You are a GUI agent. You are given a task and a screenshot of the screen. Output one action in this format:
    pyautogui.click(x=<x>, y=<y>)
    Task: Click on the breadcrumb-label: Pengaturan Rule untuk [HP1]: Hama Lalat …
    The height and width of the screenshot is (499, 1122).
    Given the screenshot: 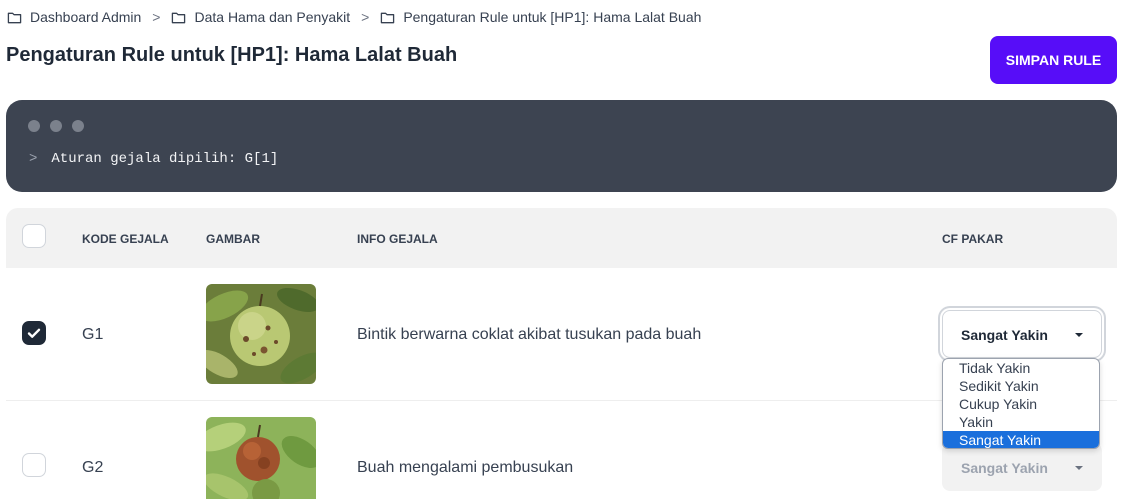 What is the action you would take?
    pyautogui.click(x=552, y=17)
    